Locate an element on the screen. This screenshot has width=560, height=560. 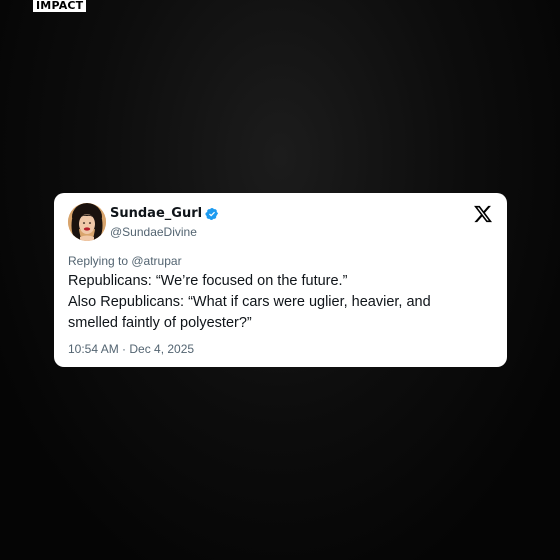
display-name: Sundae_Gurl is located at coordinates (164, 213).